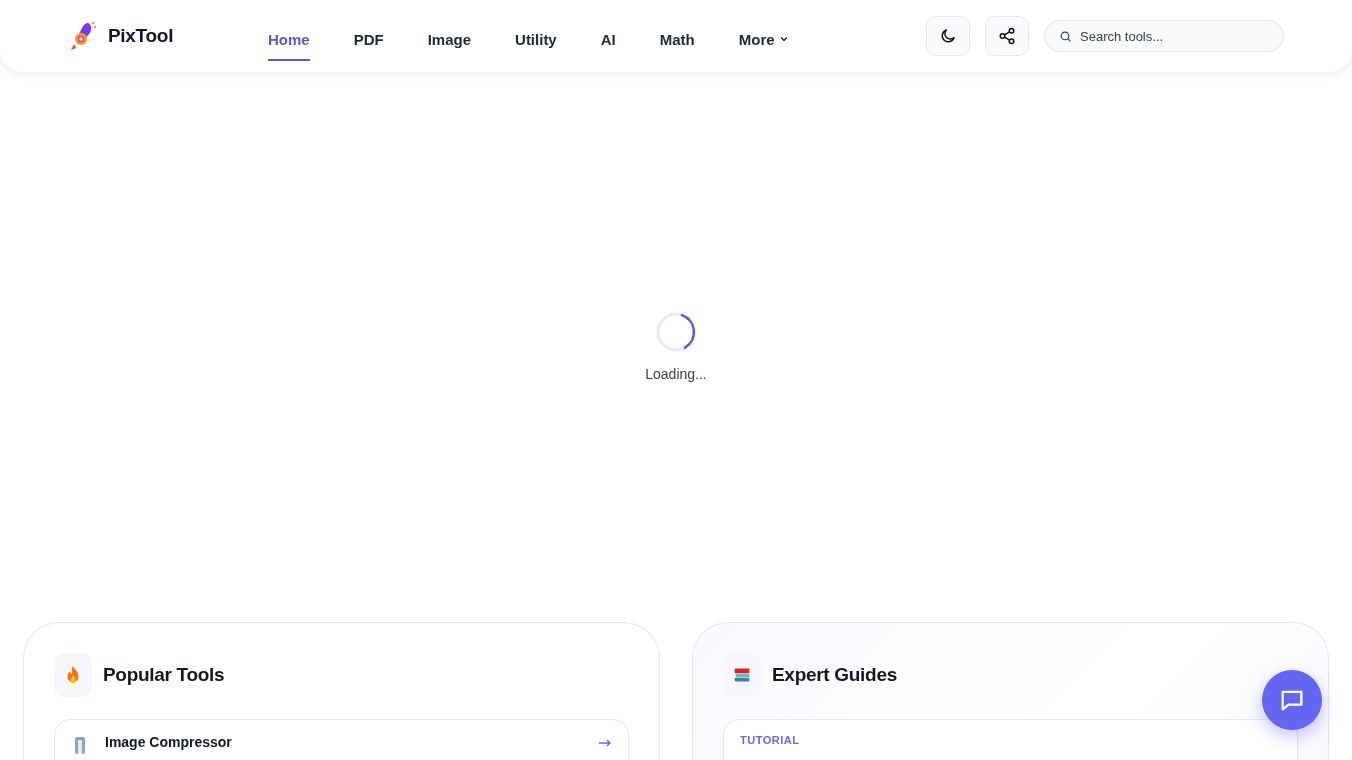 The width and height of the screenshot is (1352, 760). I want to click on guide-item: TUTORIAL, so click(1010, 739).